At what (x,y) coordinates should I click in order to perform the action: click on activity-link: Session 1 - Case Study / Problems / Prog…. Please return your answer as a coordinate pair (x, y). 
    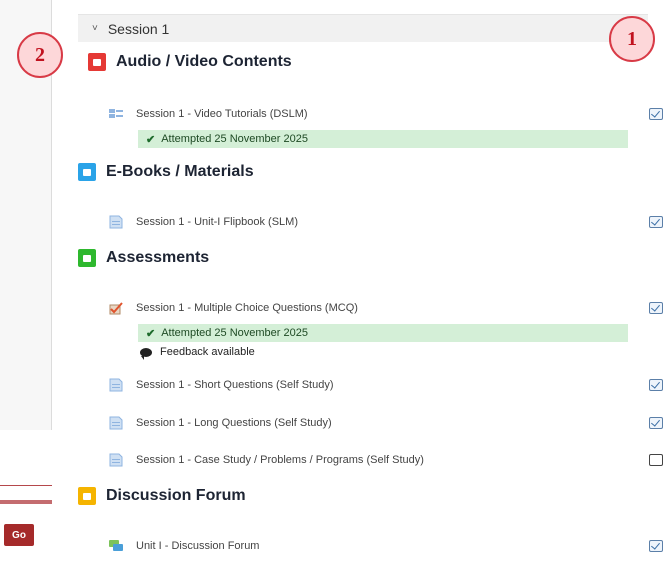
    Looking at the image, I should click on (280, 460).